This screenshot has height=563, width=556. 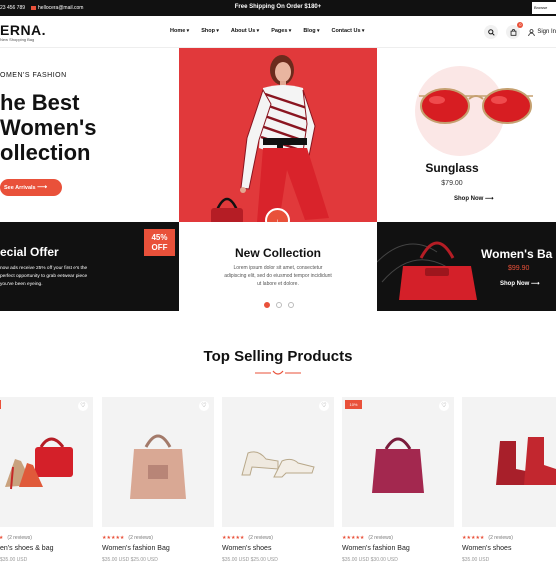 What do you see at coordinates (278, 135) in the screenshot?
I see `hero-model-image` at bounding box center [278, 135].